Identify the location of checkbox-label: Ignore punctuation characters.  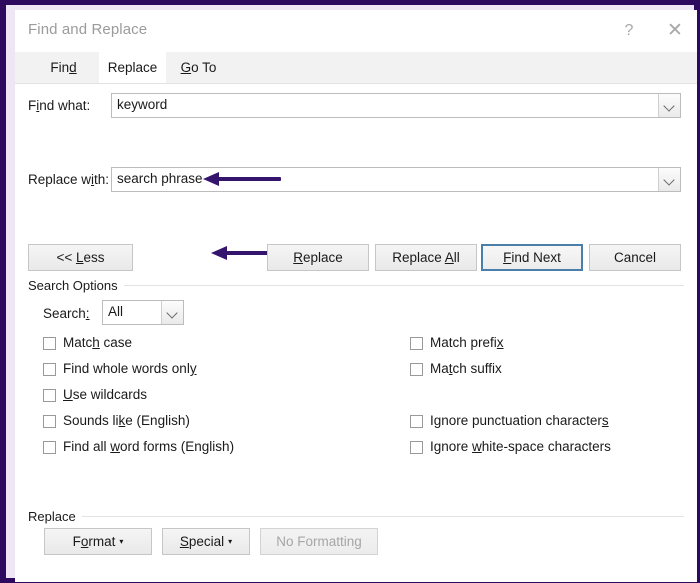
(519, 420).